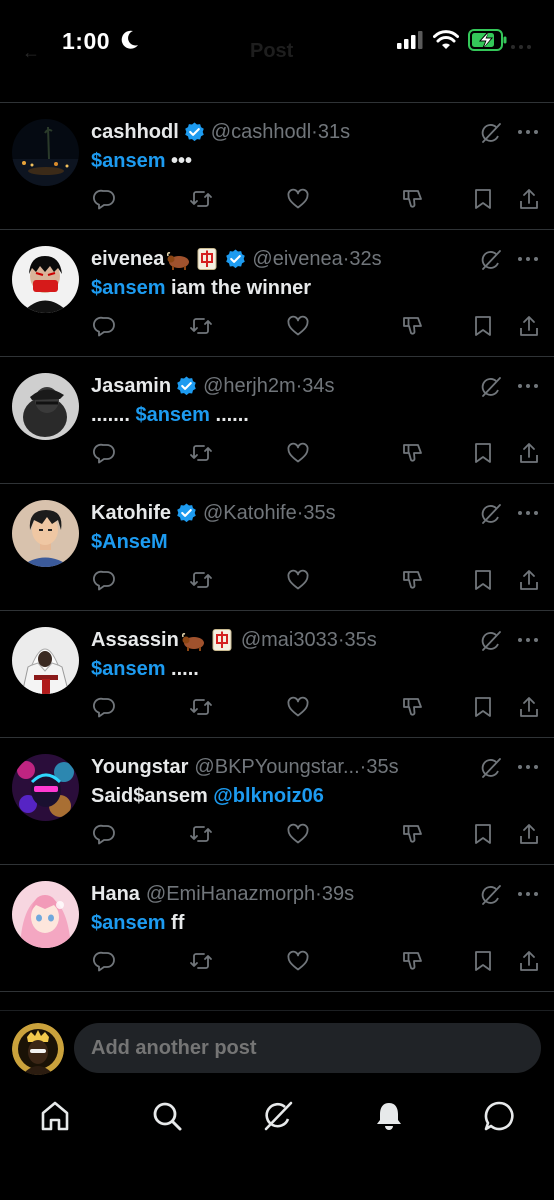 This screenshot has width=554, height=1200. I want to click on messages-icon, so click(499, 1116).